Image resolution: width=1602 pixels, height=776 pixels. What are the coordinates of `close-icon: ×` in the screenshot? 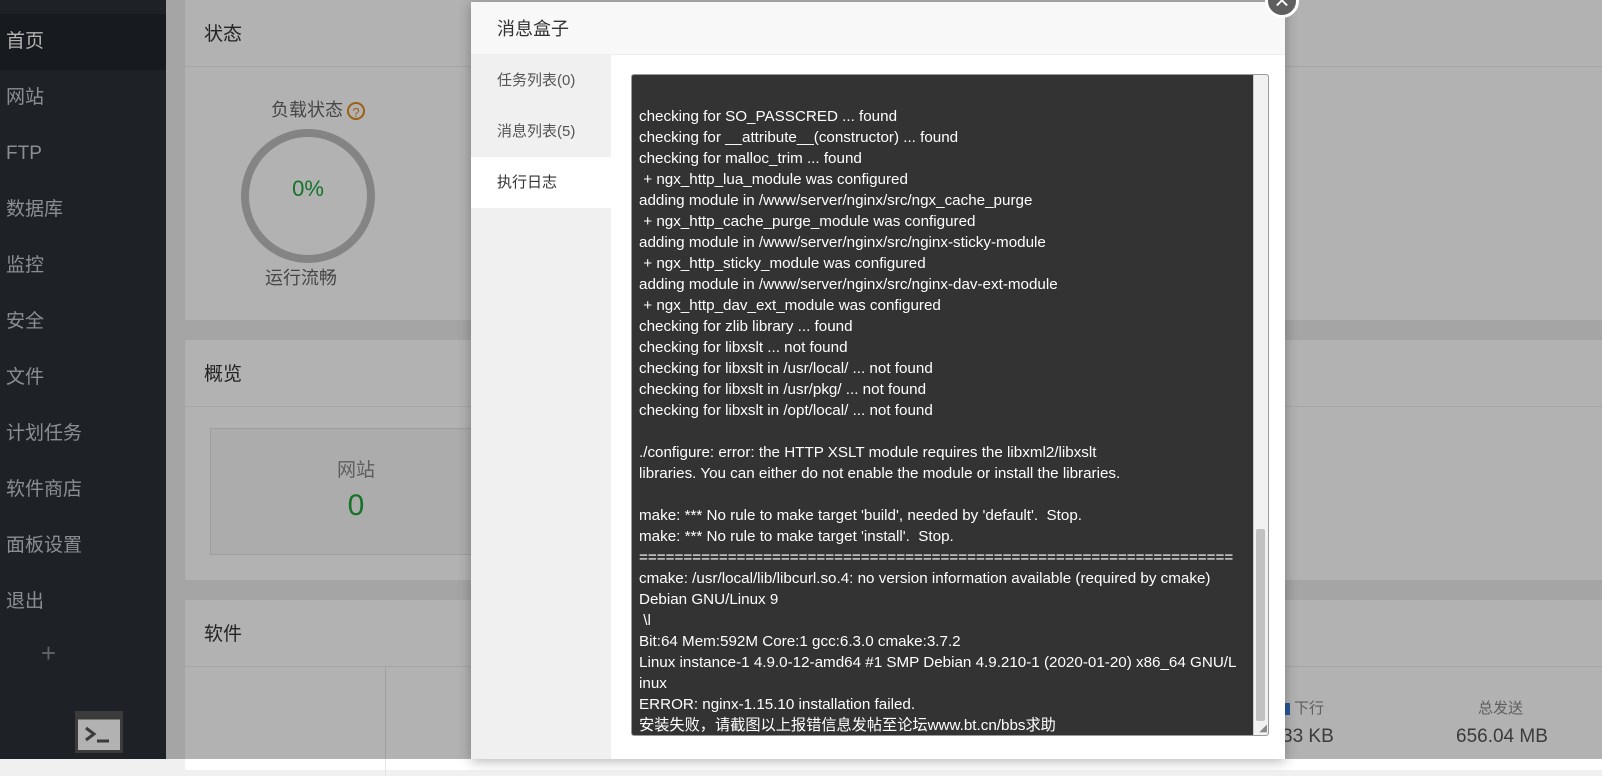 It's located at (1282, 7).